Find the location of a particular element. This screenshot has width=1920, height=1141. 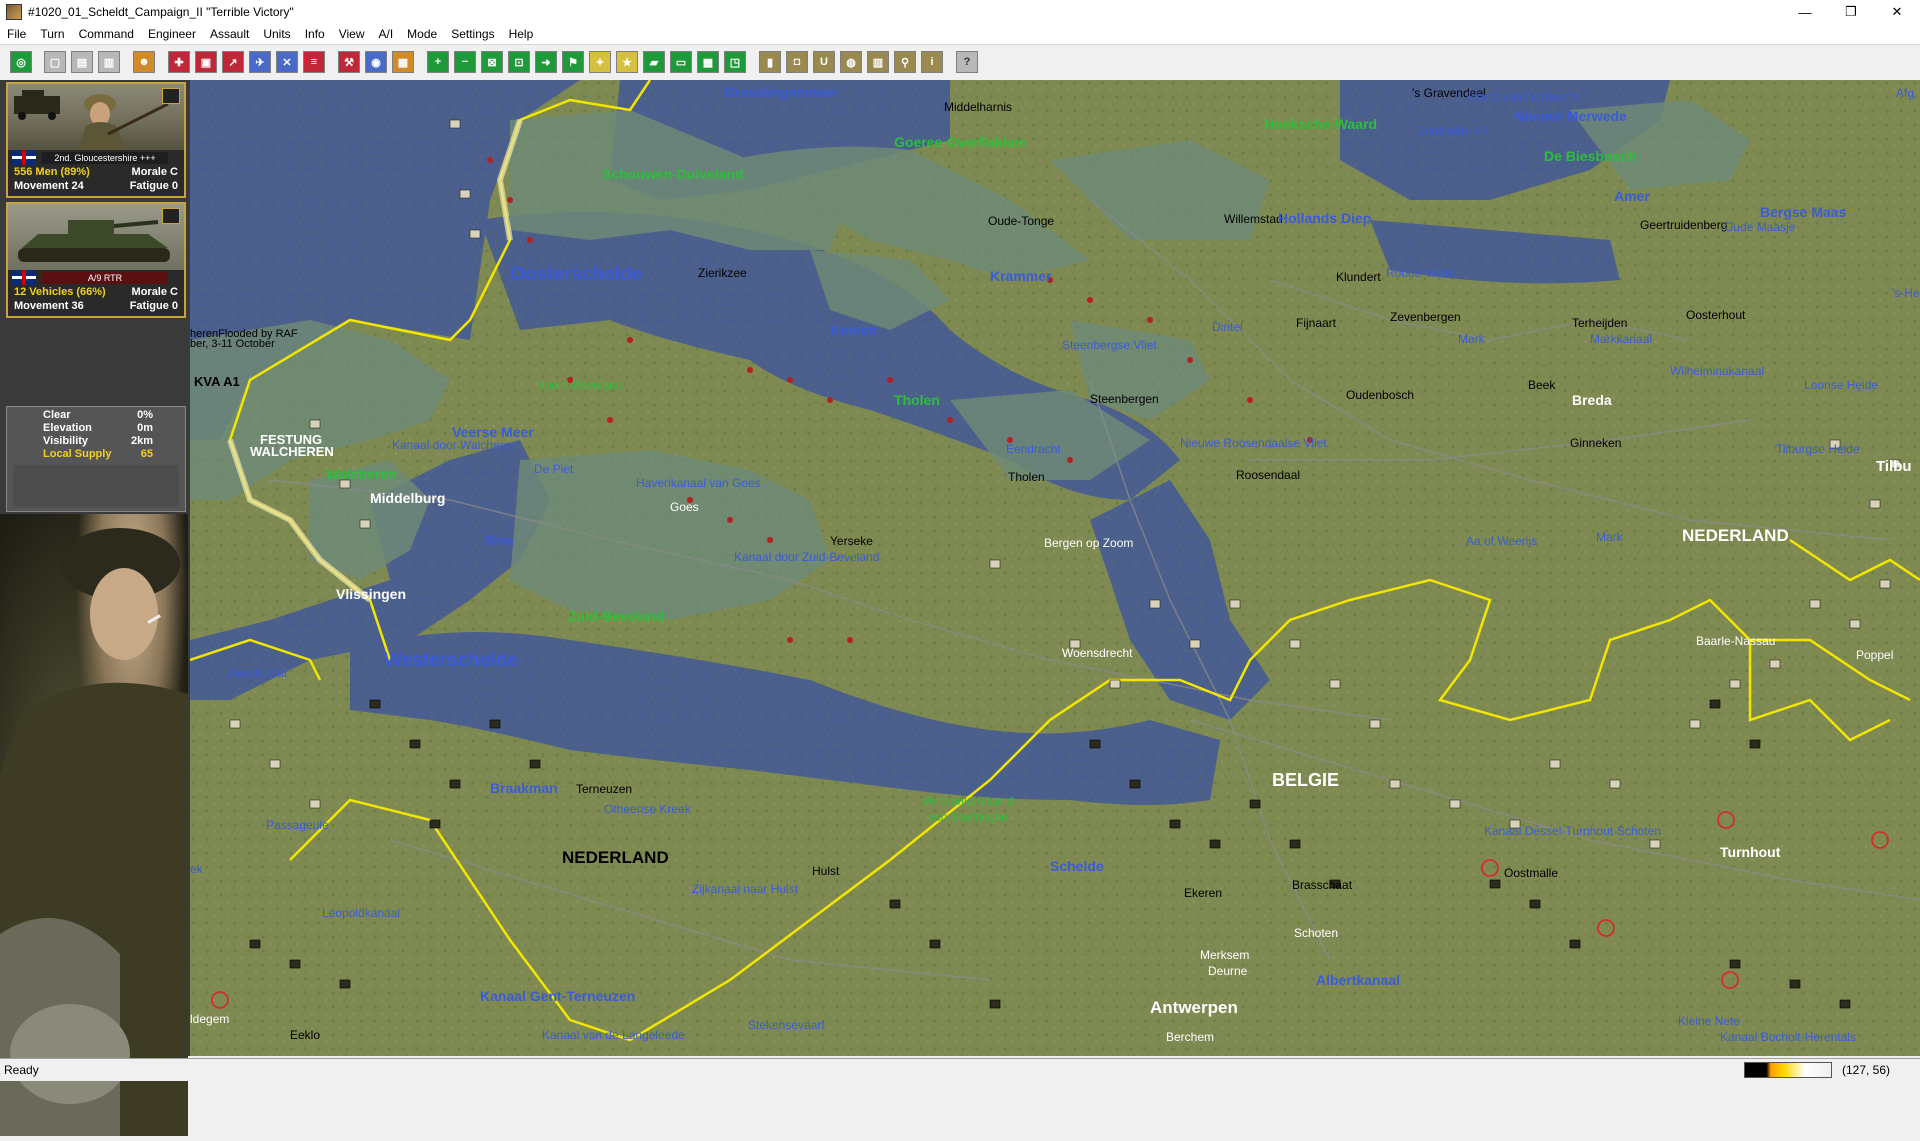

hex-grid-icon: ⊠ is located at coordinates (492, 62).